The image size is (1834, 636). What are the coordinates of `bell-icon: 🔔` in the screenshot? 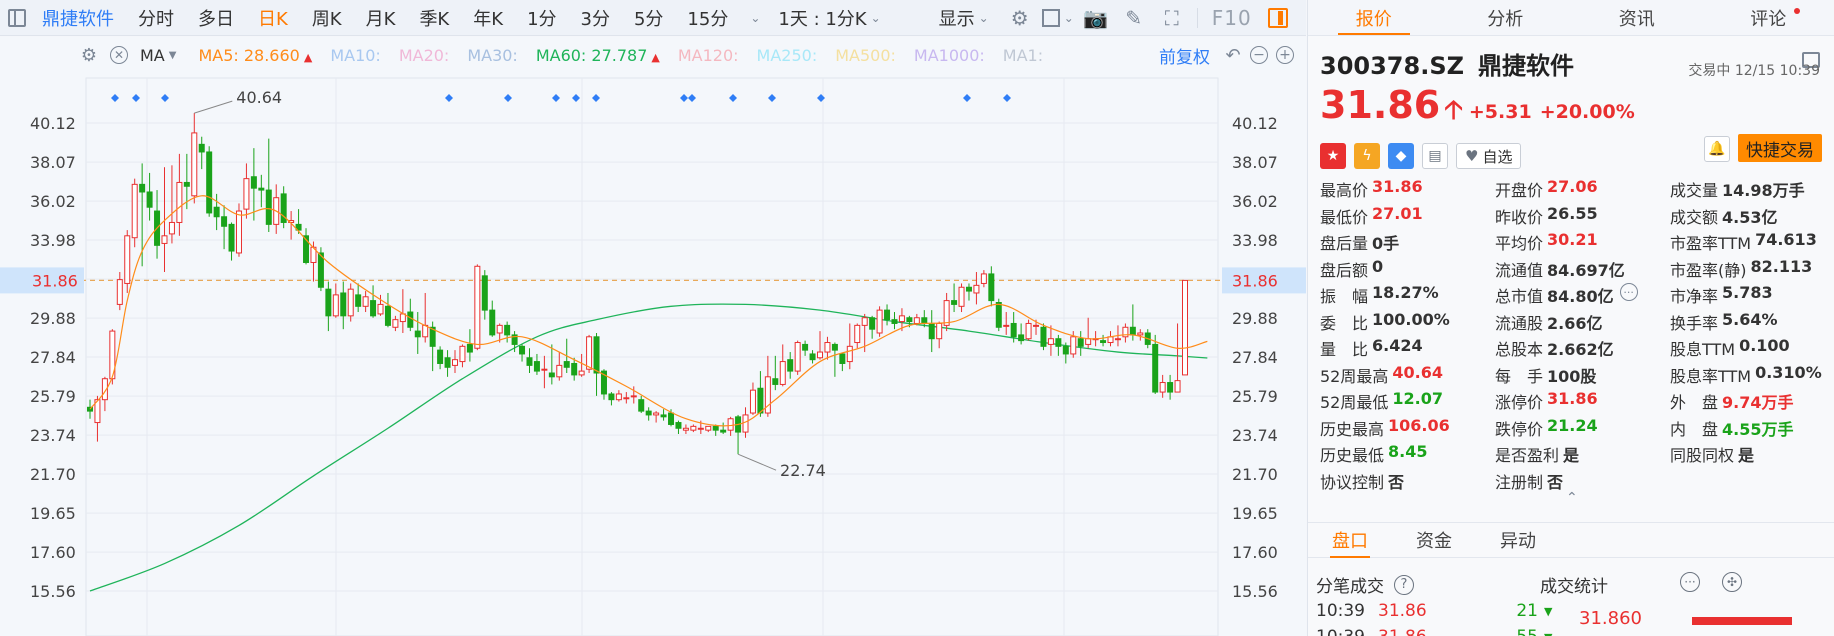 It's located at (1717, 149).